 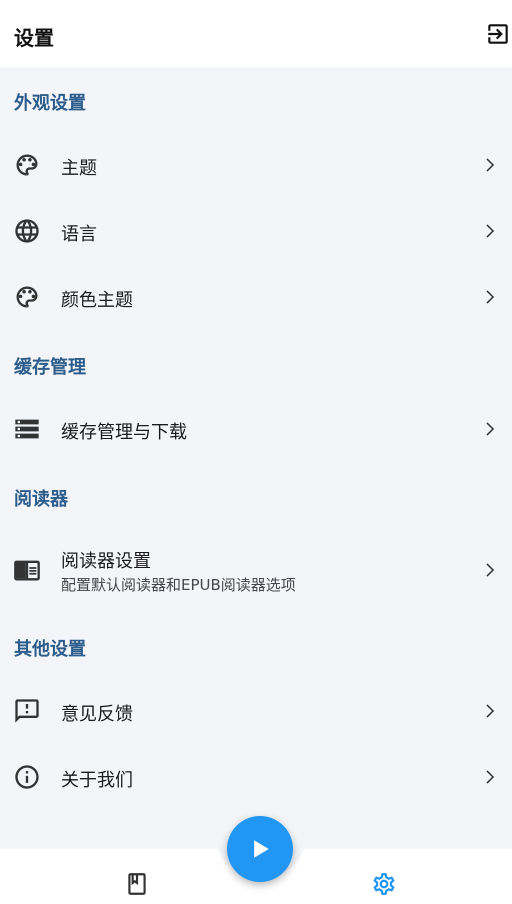 What do you see at coordinates (27, 570) in the screenshot?
I see `chrome-reader-icon` at bounding box center [27, 570].